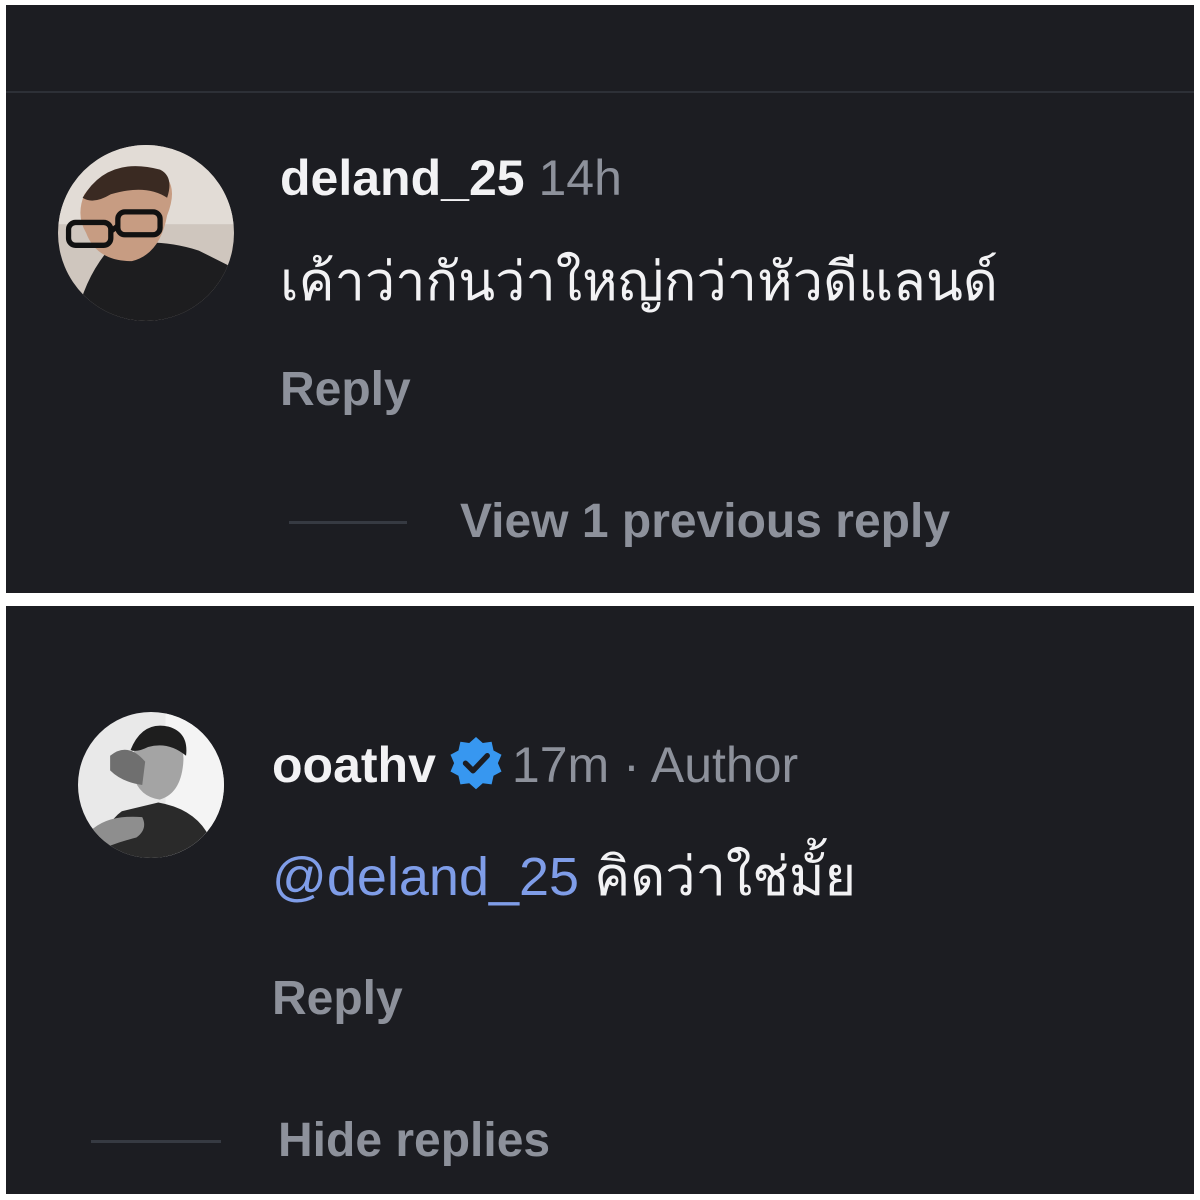  I want to click on avatar-photo-ooathv, so click(151, 785).